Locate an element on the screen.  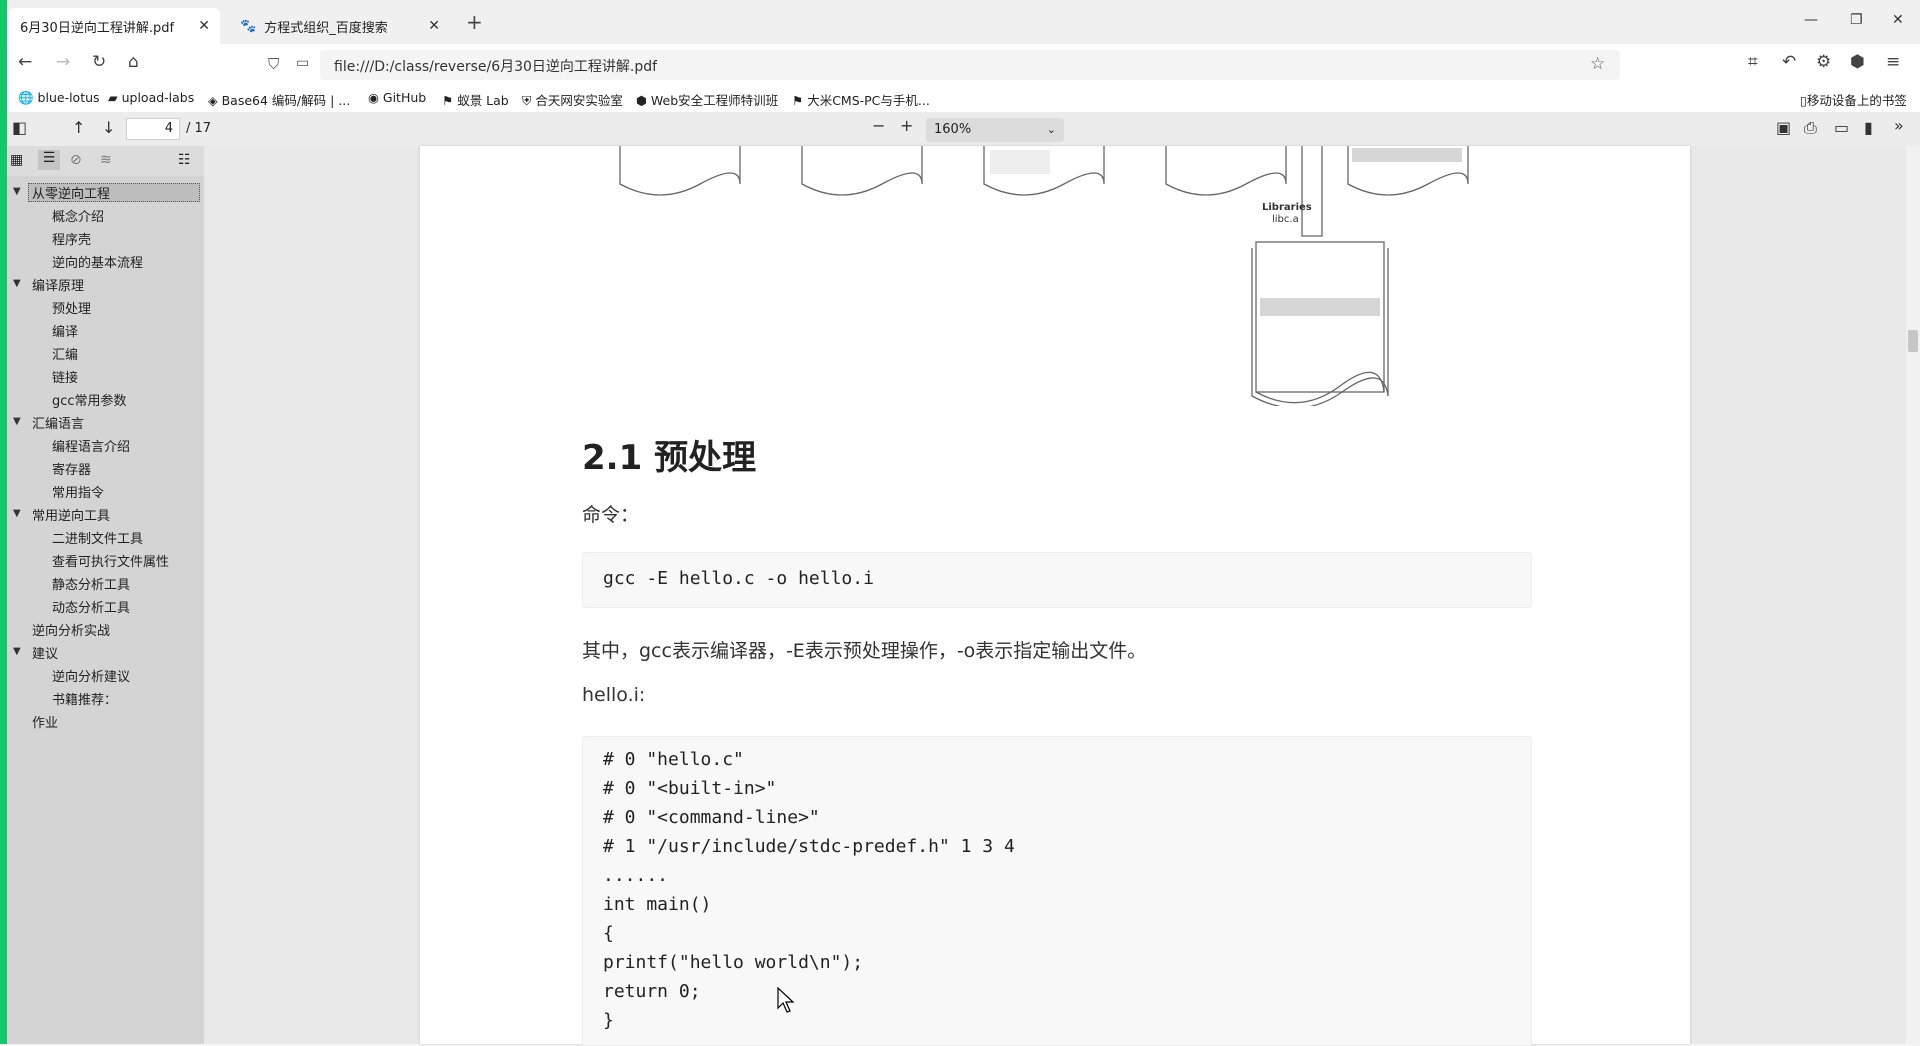
outline-item: 建议 is located at coordinates (45, 652).